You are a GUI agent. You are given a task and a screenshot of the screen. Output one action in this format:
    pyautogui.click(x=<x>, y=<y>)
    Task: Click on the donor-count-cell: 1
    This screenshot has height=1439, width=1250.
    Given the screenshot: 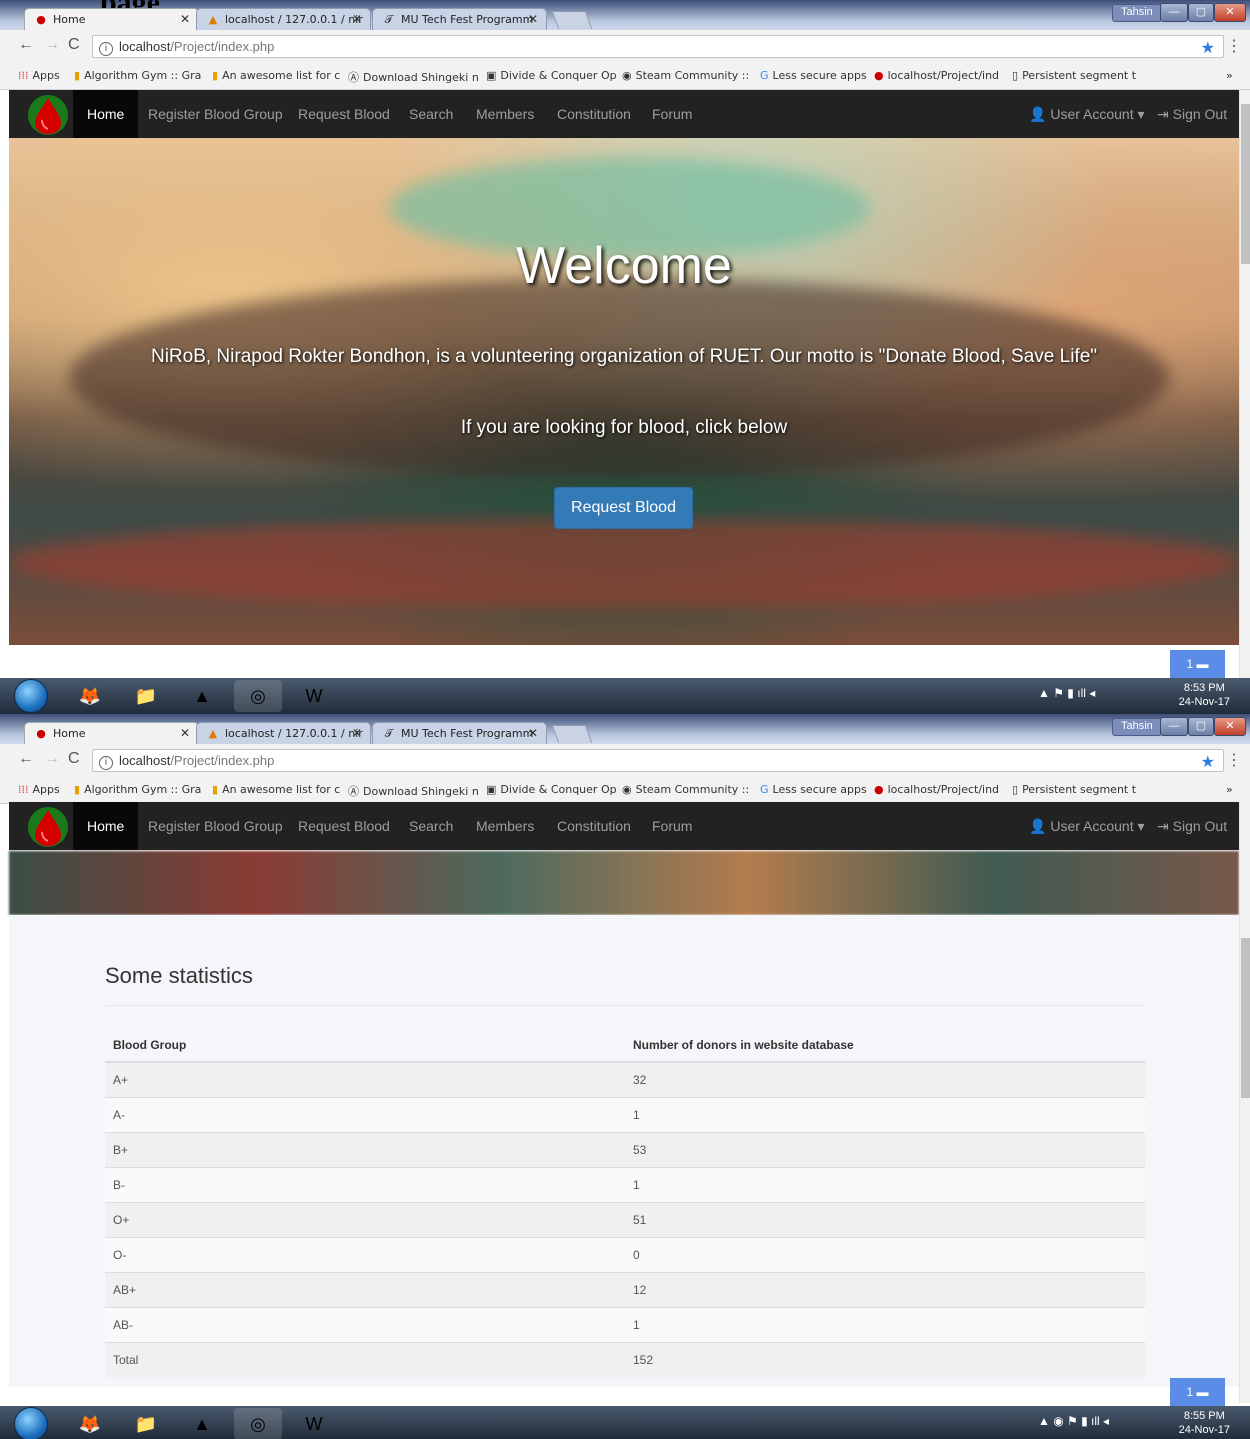 What is the action you would take?
    pyautogui.click(x=885, y=1184)
    